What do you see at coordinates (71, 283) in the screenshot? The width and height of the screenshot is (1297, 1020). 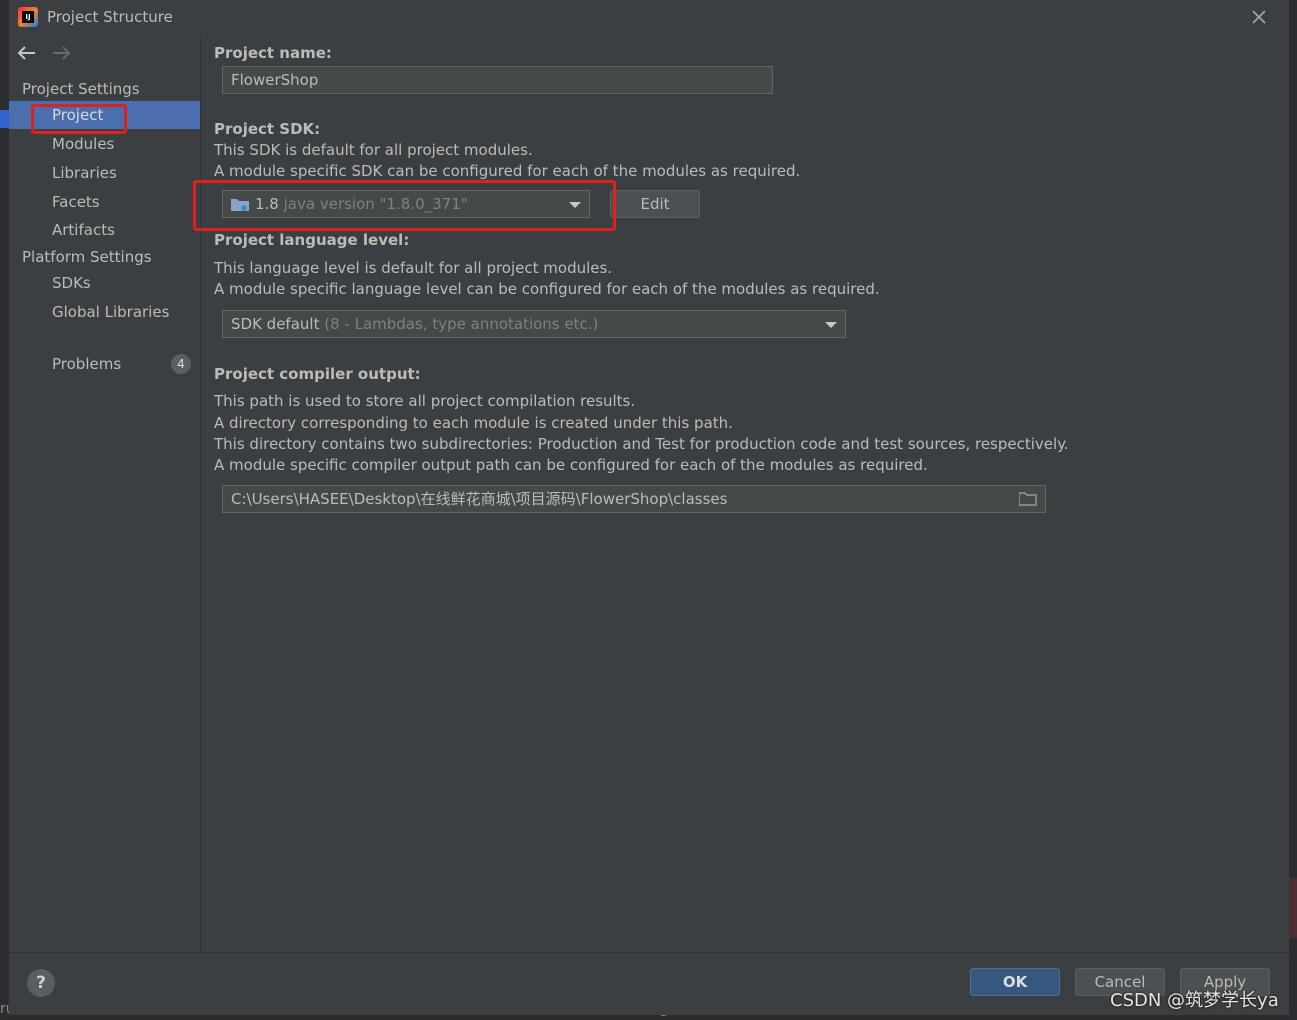 I see `sidebar-item-label: SDKs` at bounding box center [71, 283].